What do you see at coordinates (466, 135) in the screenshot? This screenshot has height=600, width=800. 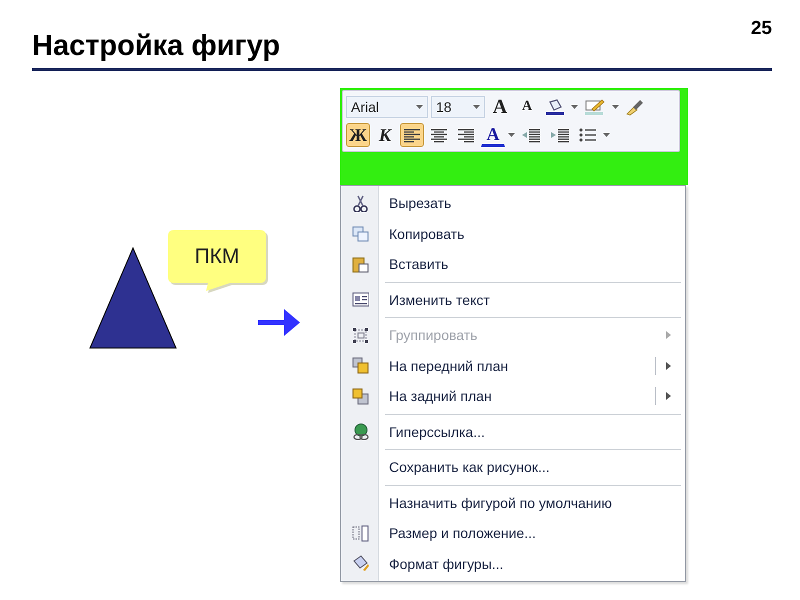 I see `align-right-icon` at bounding box center [466, 135].